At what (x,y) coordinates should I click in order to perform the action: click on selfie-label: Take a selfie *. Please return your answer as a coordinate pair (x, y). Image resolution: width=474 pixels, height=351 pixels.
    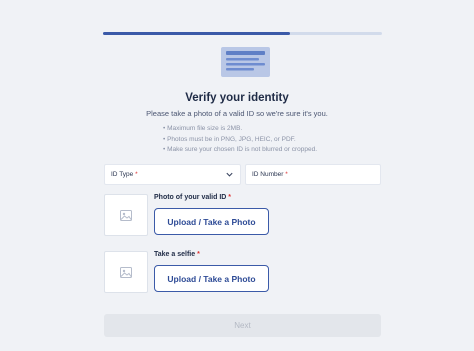
    Looking at the image, I should click on (177, 254).